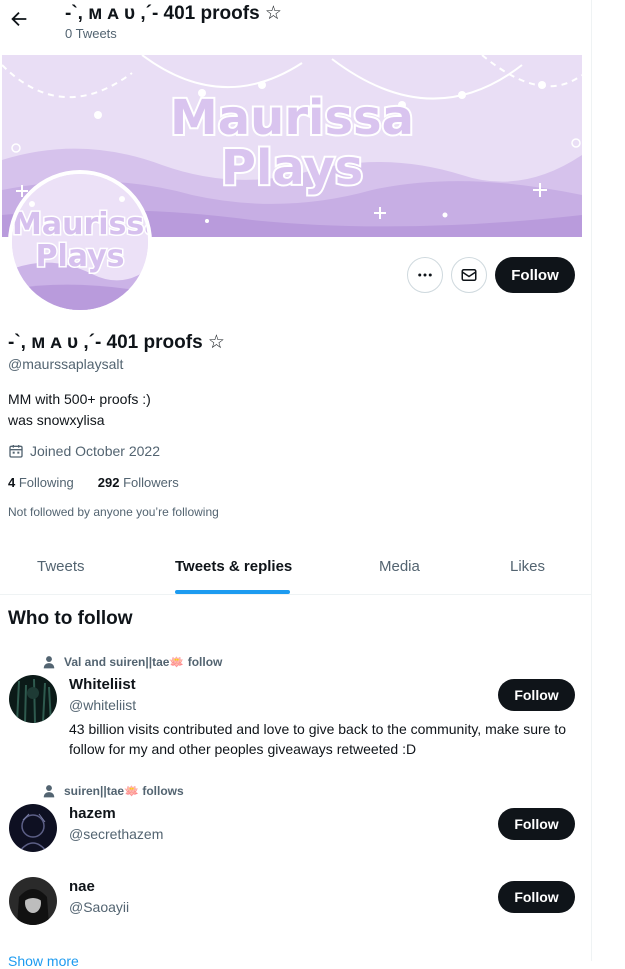 The width and height of the screenshot is (625, 969). I want to click on tab-tweets: Tweets, so click(61, 566).